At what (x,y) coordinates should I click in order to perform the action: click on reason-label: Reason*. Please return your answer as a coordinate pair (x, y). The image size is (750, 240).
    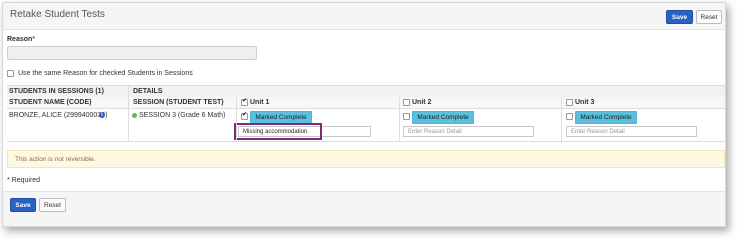
    Looking at the image, I should click on (21, 39).